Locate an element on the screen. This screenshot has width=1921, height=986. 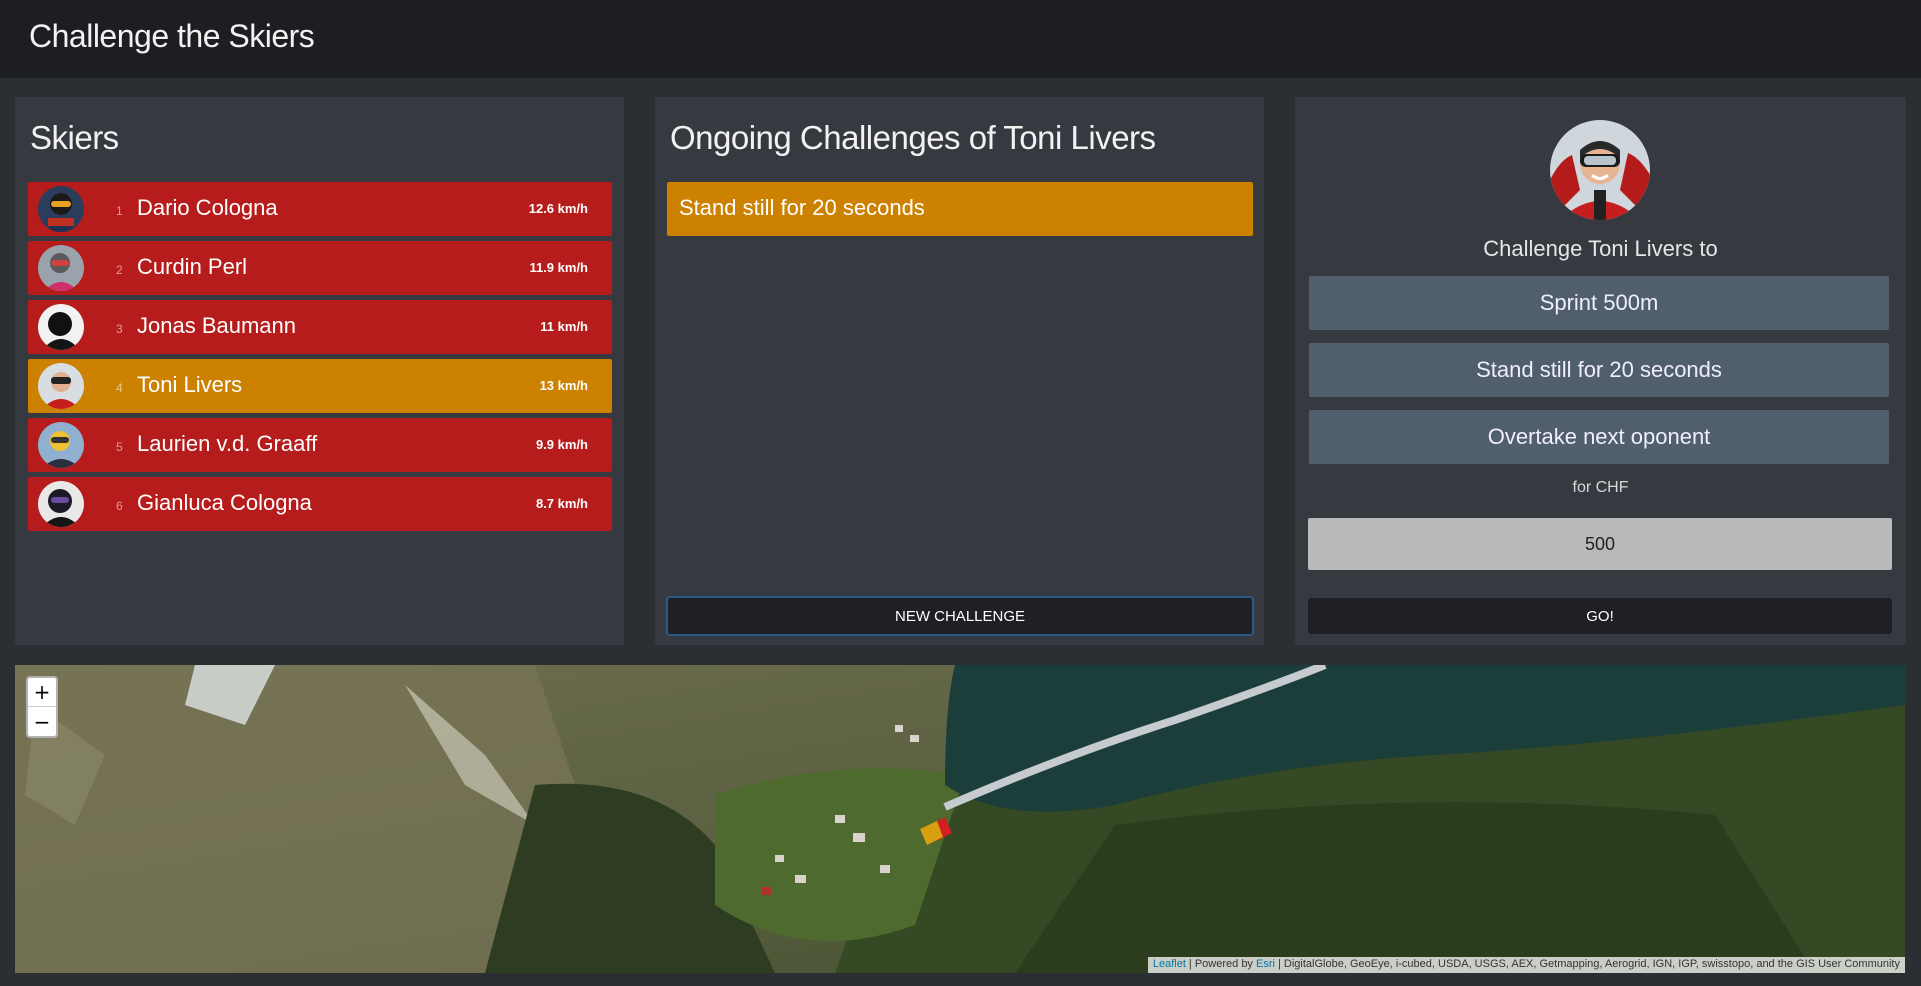
skier-rank: 3 is located at coordinates (119, 329).